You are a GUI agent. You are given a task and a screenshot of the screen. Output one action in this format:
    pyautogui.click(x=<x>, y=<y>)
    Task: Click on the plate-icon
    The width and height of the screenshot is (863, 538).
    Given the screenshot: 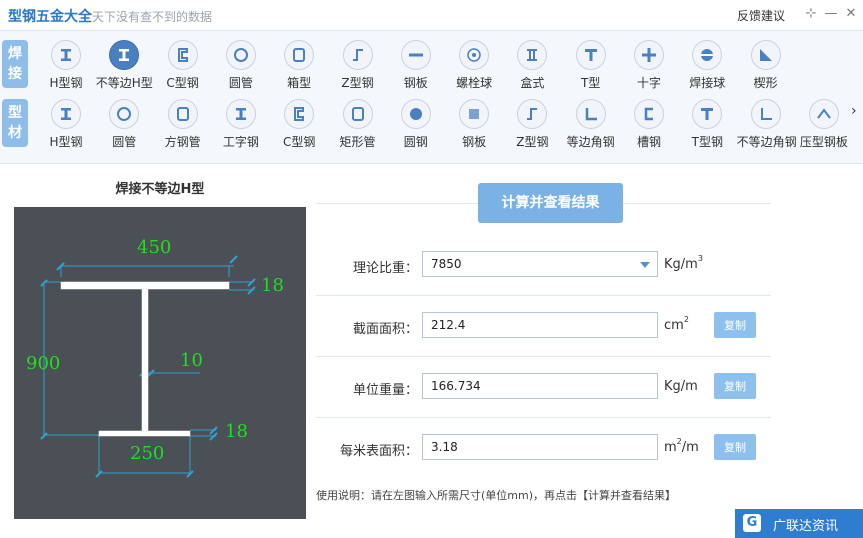 What is the action you would take?
    pyautogui.click(x=415, y=55)
    